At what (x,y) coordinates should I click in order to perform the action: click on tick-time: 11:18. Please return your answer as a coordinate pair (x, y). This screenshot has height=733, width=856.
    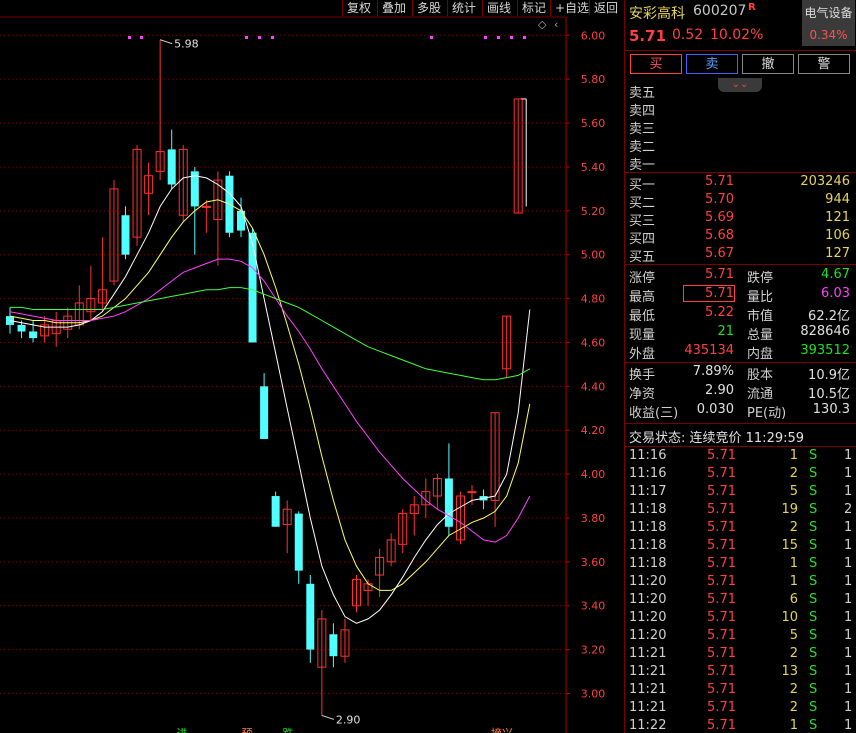
    Looking at the image, I should click on (648, 545).